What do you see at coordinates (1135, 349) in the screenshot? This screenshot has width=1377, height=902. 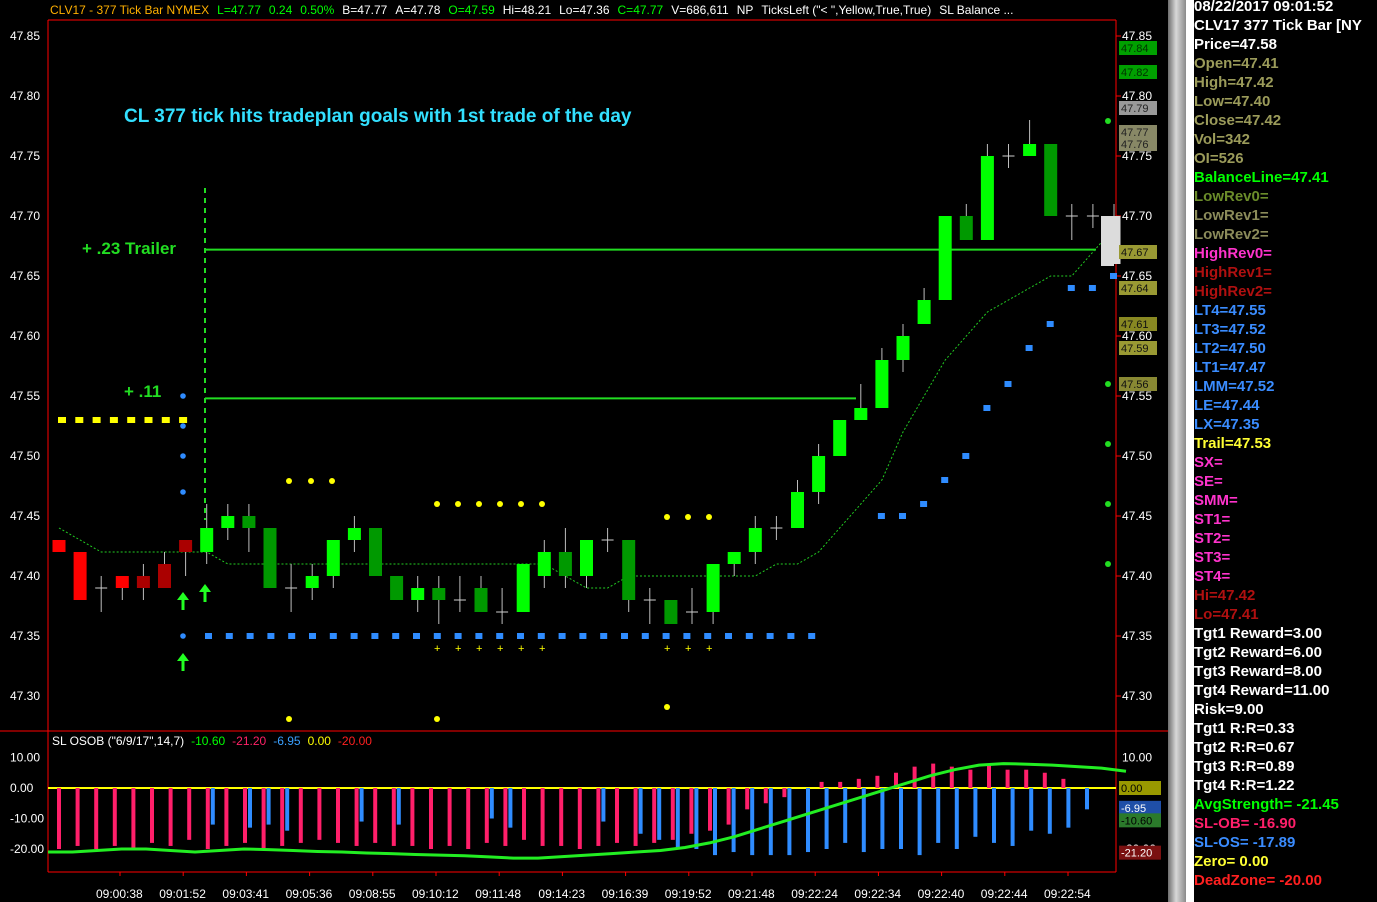 I see `price-marker-label: 47.59` at bounding box center [1135, 349].